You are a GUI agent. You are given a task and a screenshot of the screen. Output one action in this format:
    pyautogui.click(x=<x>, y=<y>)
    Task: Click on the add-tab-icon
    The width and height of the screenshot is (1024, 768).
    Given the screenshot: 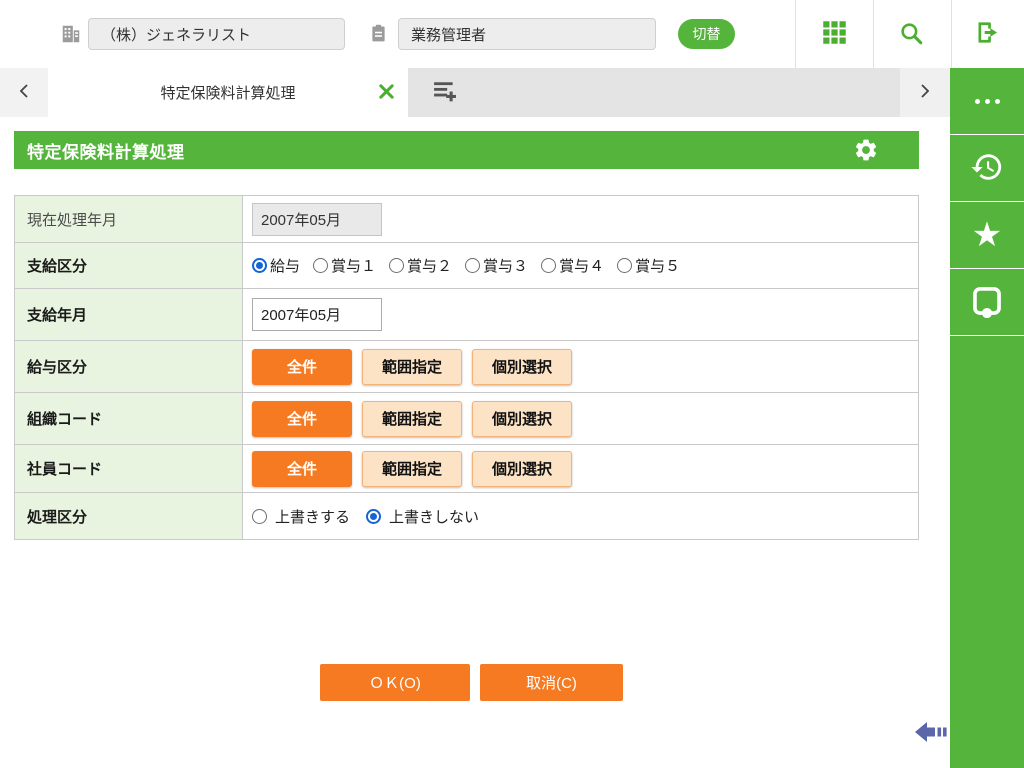 What is the action you would take?
    pyautogui.click(x=445, y=92)
    